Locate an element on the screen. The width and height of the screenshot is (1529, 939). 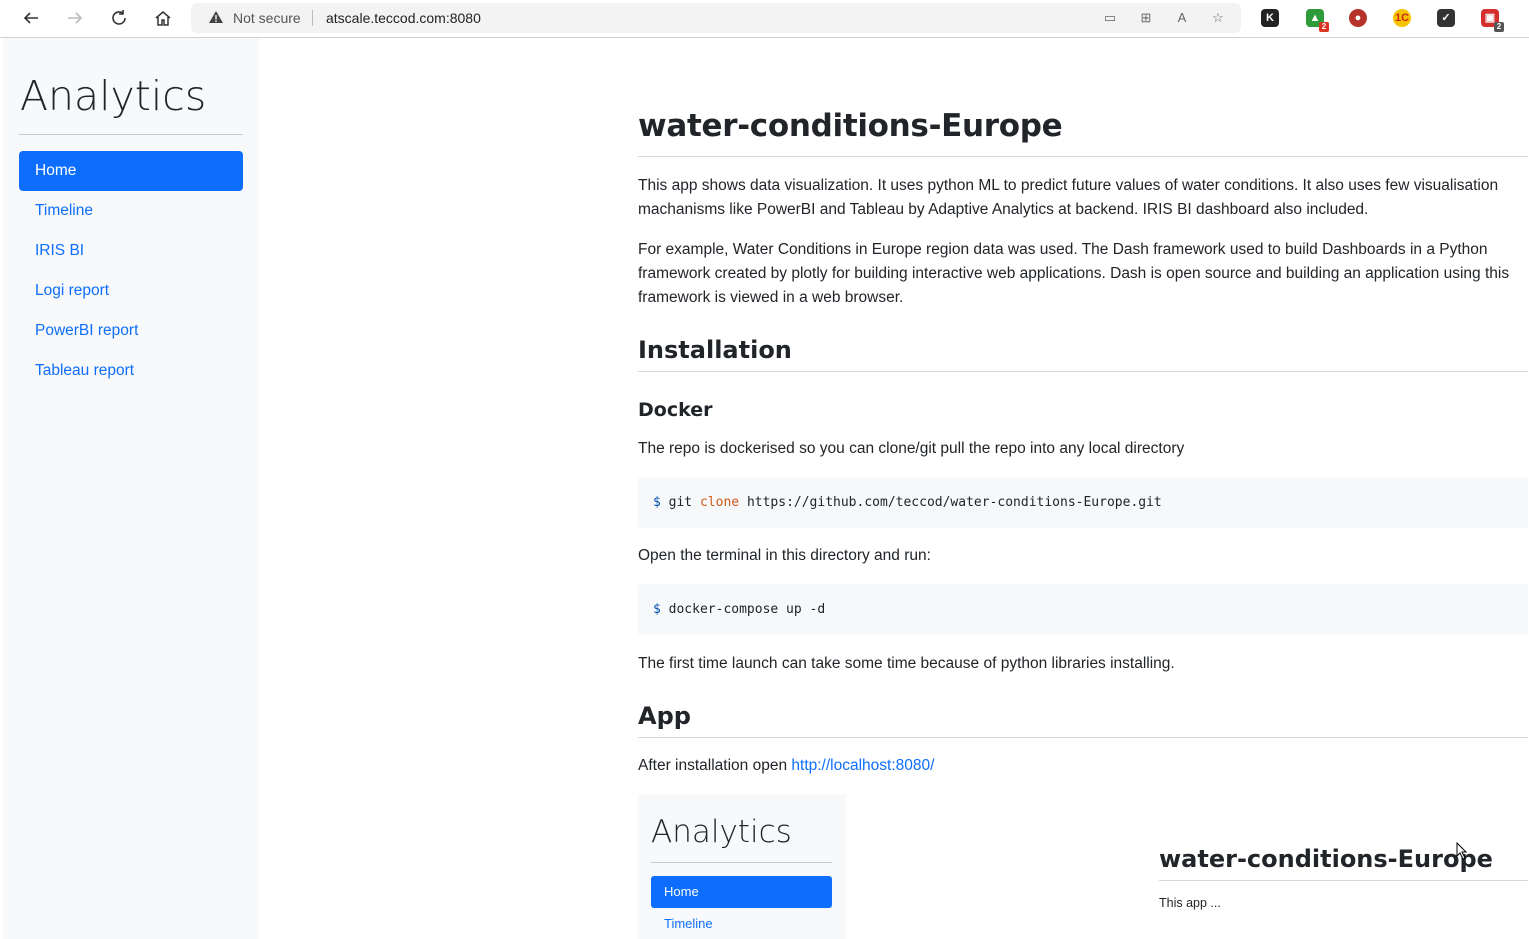
app-heading: App is located at coordinates (664, 716).